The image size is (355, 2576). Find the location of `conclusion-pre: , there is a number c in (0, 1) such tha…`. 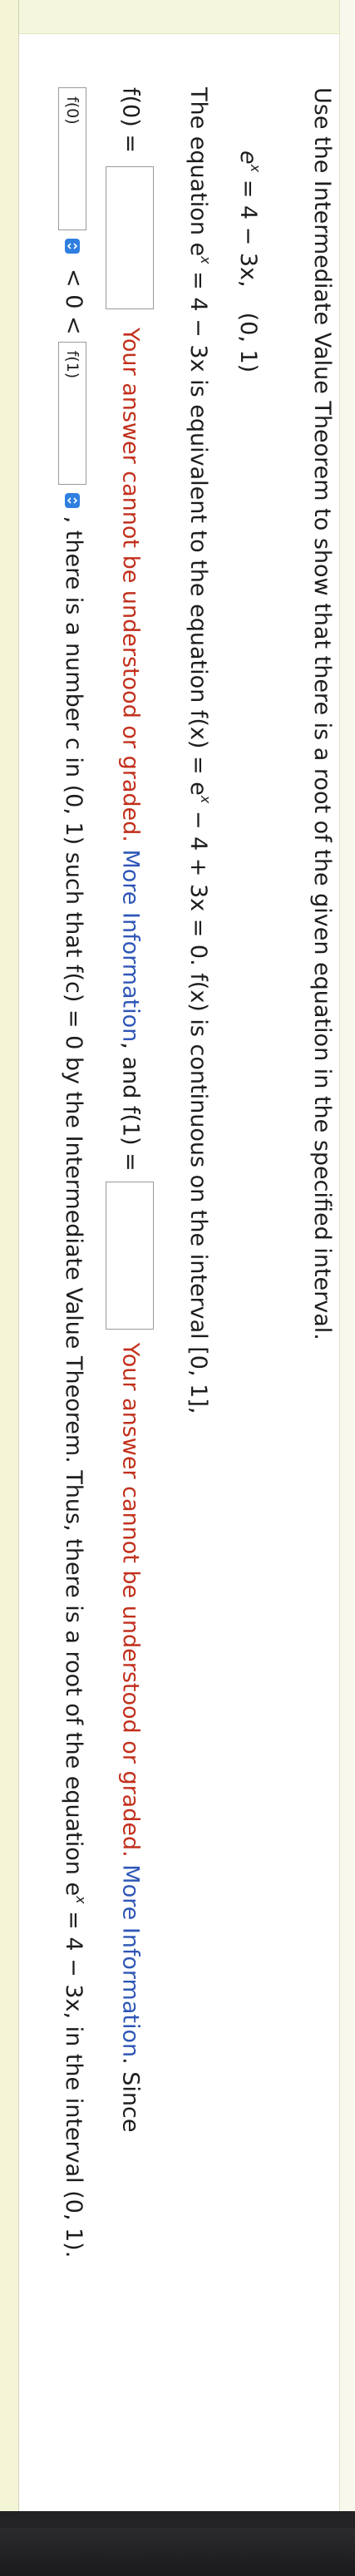

conclusion-pre: , there is a number c in (0, 1) such tha… is located at coordinates (73, 1206).